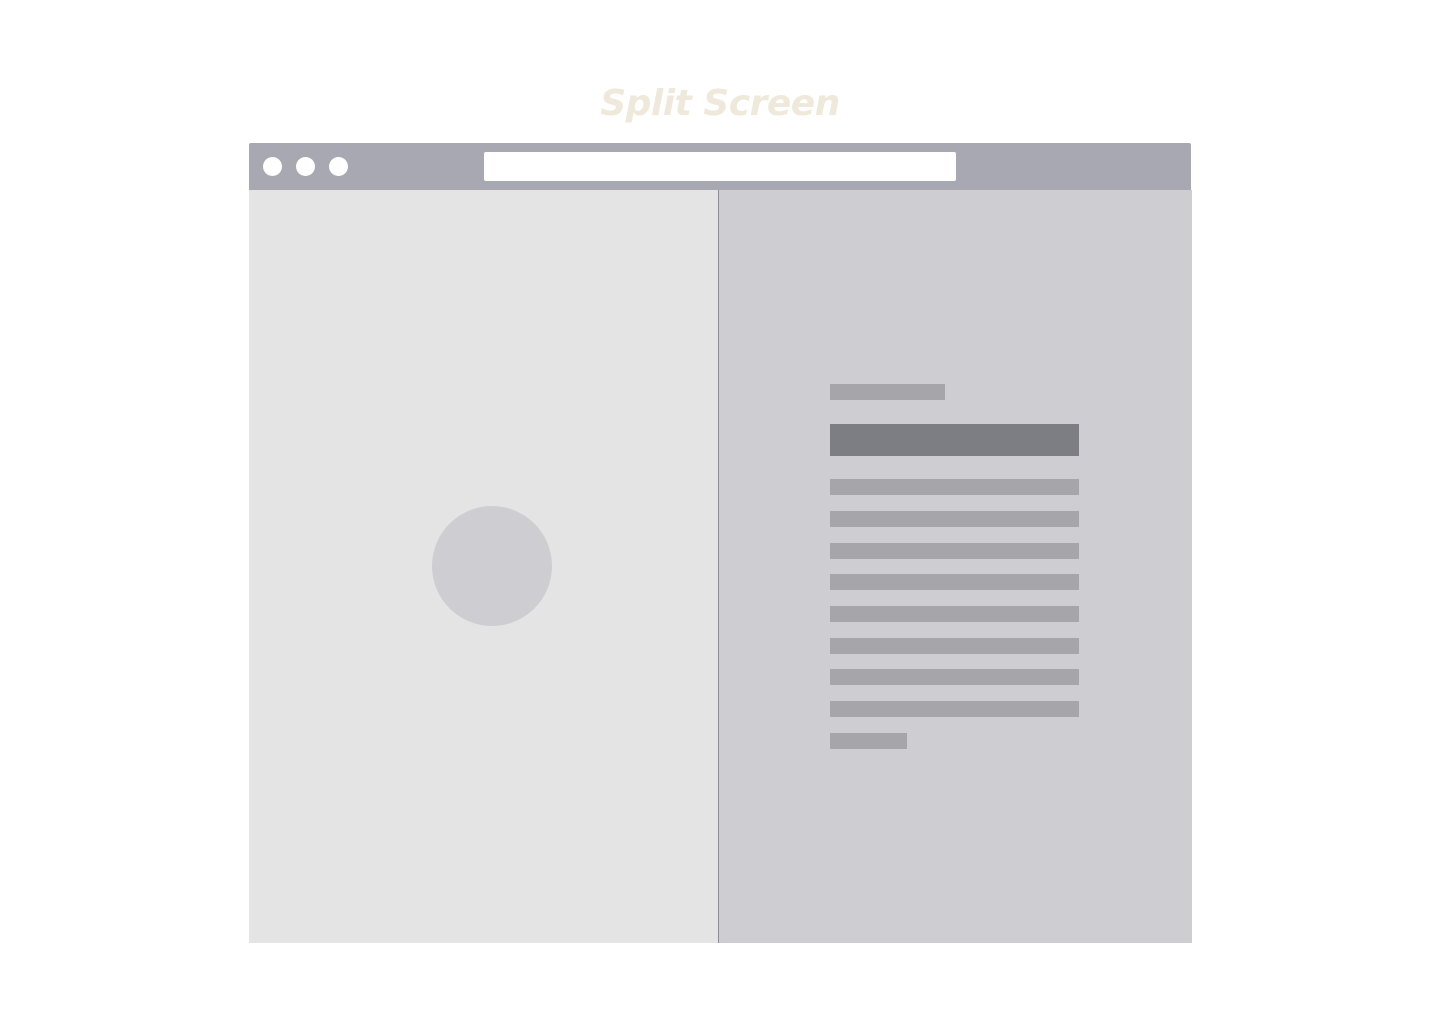 The image size is (1440, 1024). I want to click on eyebrow-placeholder, so click(887, 392).